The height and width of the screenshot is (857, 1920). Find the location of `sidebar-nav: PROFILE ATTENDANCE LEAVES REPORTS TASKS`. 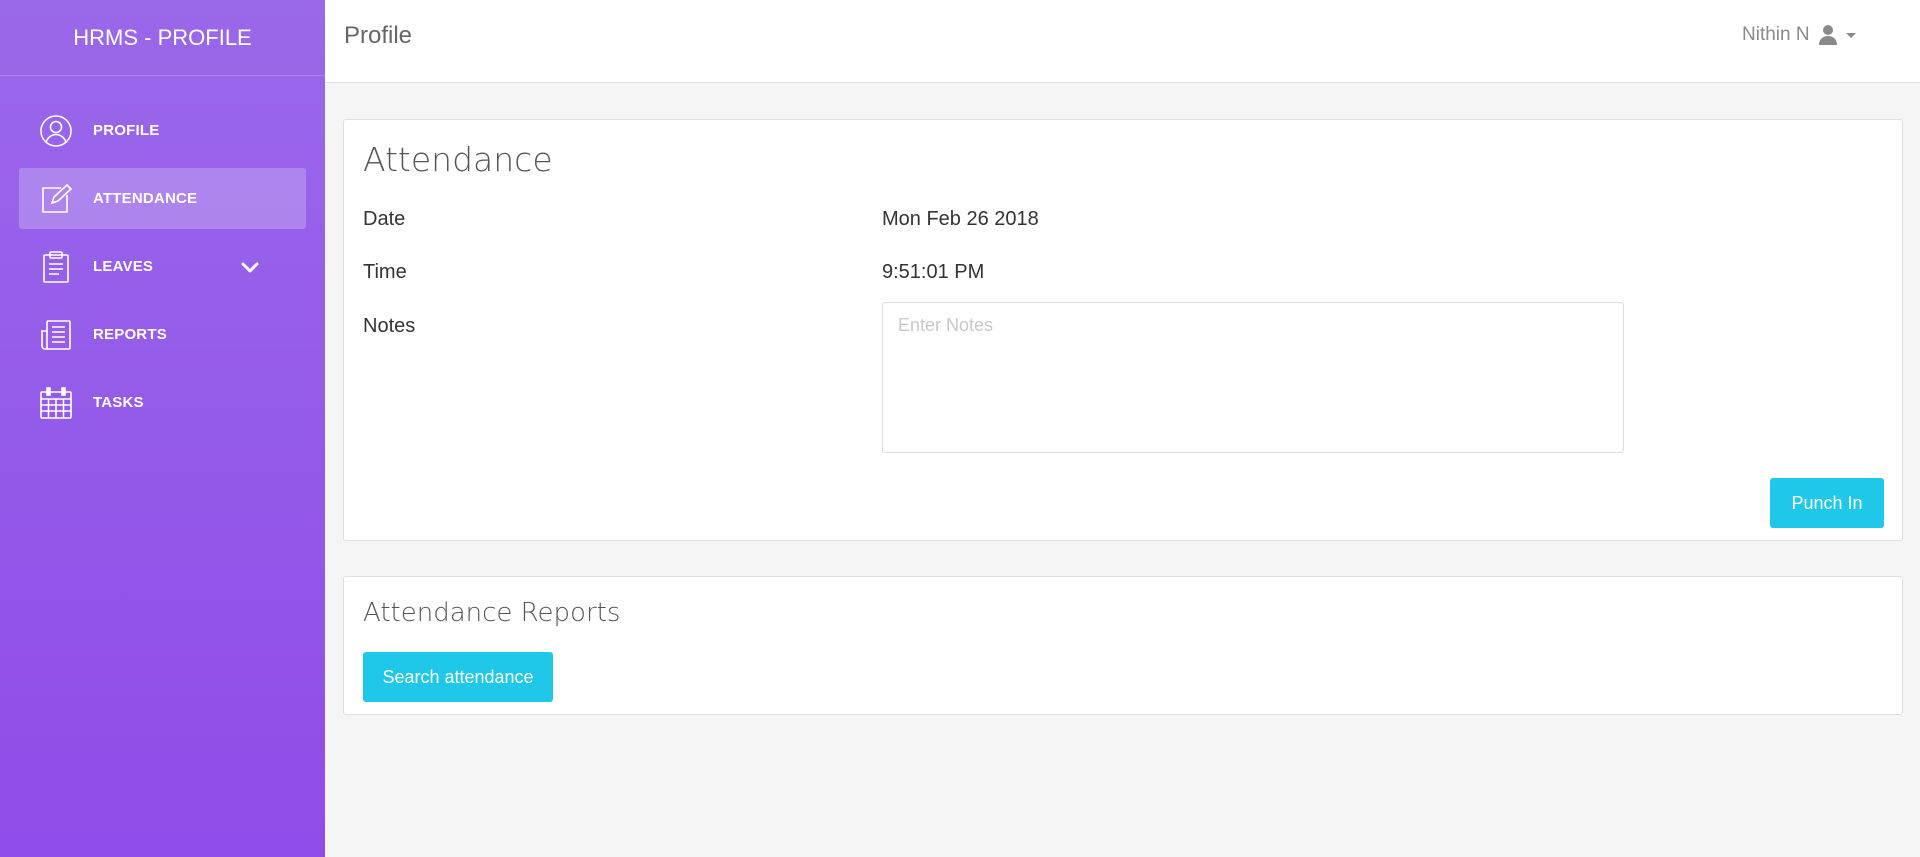

sidebar-nav: PROFILE ATTENDANCE LEAVES REPORTS TASKS is located at coordinates (162, 254).